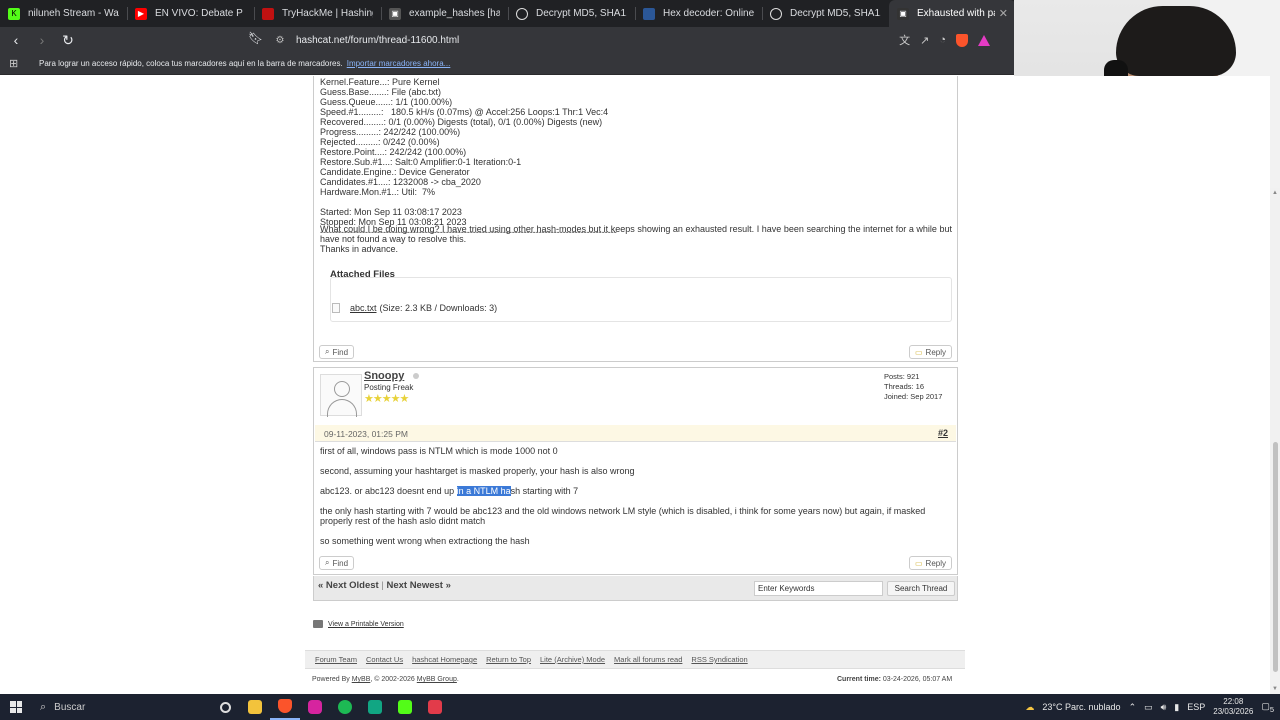  Describe the element at coordinates (395, 172) in the screenshot. I see `status-line: Candidate.Engine.: Device Generator` at that location.